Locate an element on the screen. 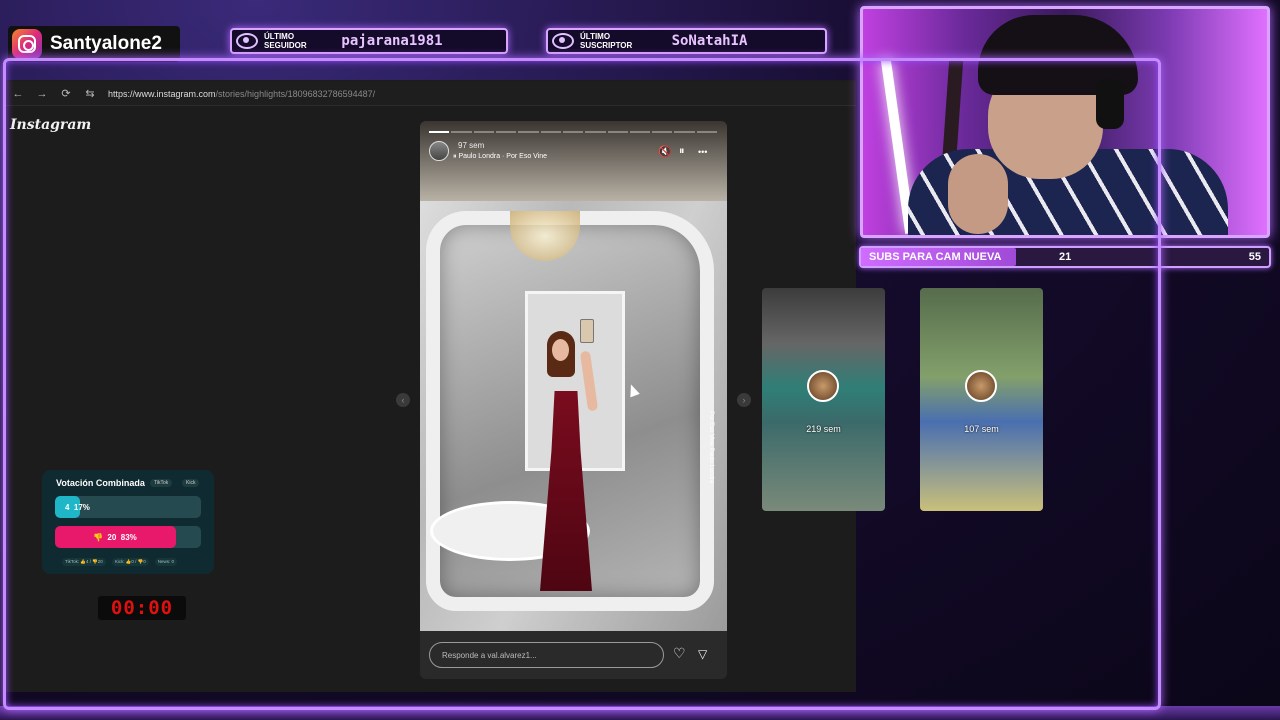  instagram-handle-badge: Santyalone2 is located at coordinates (94, 44).